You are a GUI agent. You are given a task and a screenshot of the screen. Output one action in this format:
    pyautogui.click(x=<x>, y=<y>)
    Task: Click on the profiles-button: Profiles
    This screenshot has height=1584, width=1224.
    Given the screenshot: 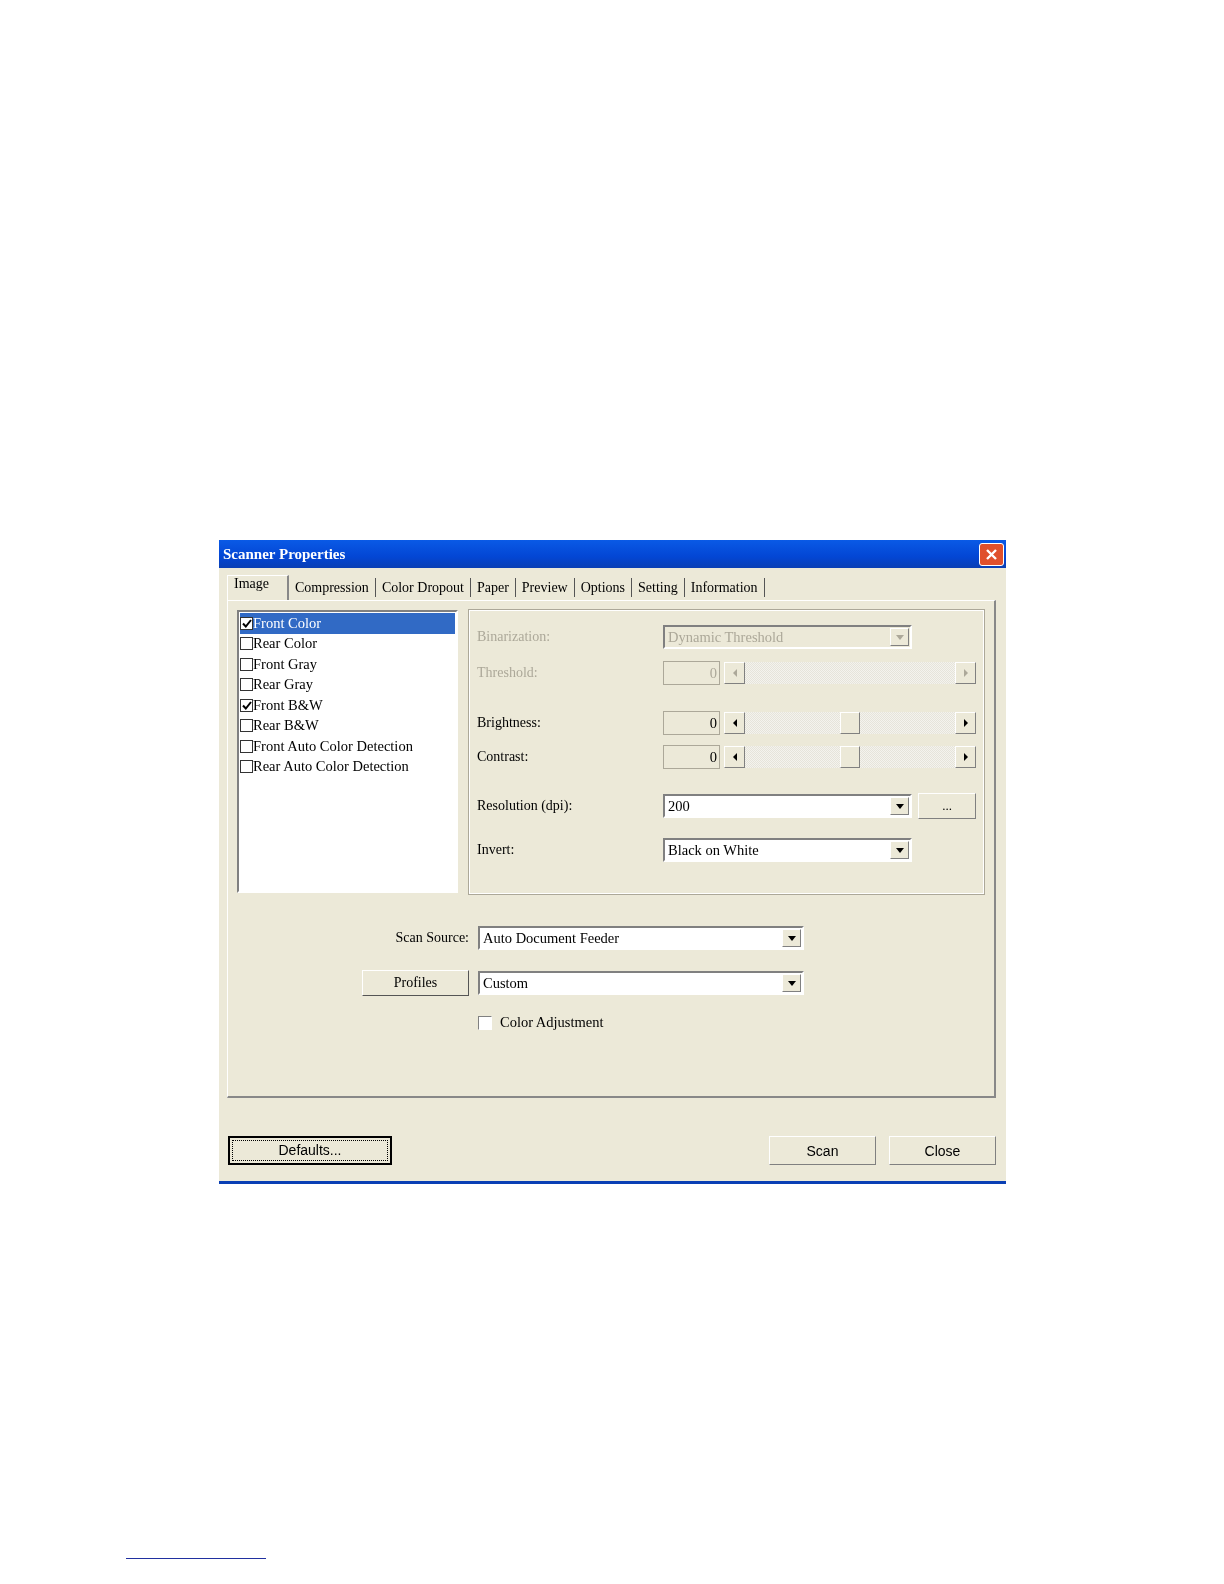 What is the action you would take?
    pyautogui.click(x=415, y=983)
    